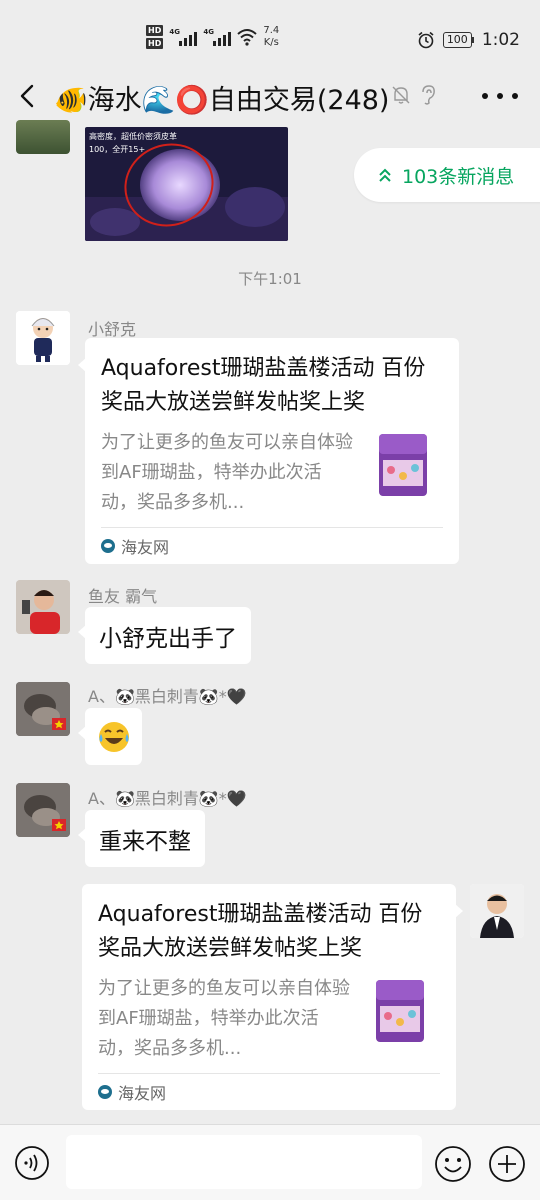  I want to click on battery-level: 100, so click(457, 40).